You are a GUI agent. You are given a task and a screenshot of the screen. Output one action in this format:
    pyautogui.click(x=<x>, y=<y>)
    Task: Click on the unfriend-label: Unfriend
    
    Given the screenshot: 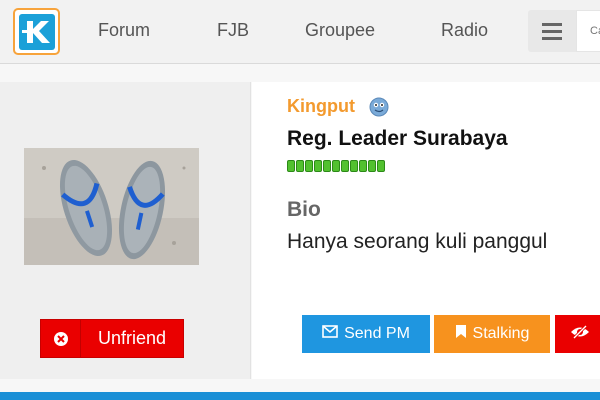 What is the action you would take?
    pyautogui.click(x=132, y=338)
    